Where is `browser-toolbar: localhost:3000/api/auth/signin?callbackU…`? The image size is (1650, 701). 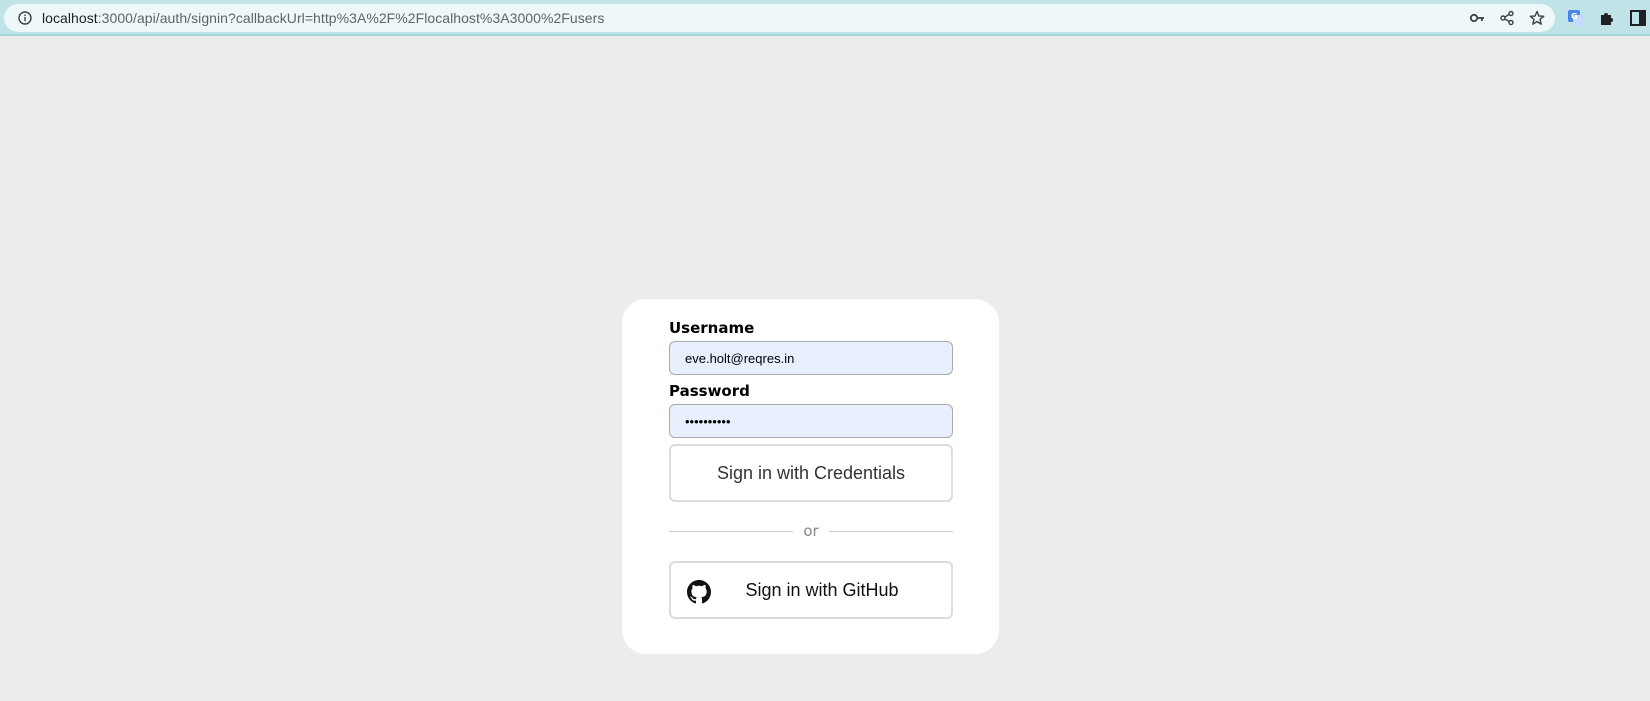
browser-toolbar: localhost:3000/api/auth/signin?callbackU… is located at coordinates (825, 18).